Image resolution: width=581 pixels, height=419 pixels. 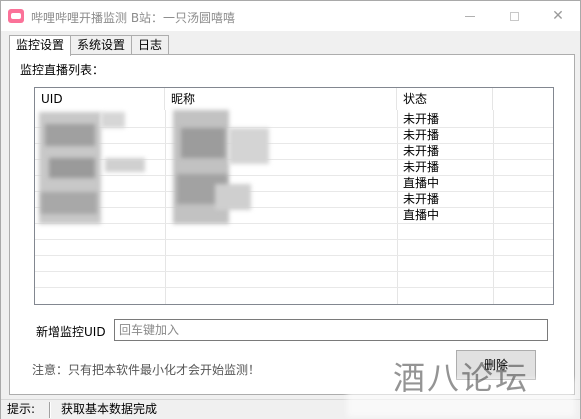 I want to click on close-icon: ✕, so click(x=558, y=16).